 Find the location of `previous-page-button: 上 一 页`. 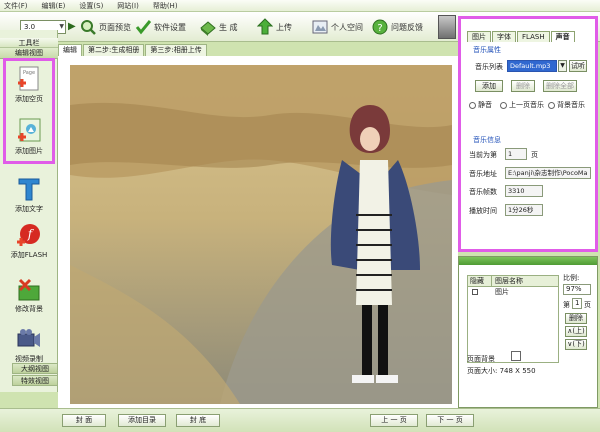

previous-page-button: 上 一 页 is located at coordinates (394, 420).